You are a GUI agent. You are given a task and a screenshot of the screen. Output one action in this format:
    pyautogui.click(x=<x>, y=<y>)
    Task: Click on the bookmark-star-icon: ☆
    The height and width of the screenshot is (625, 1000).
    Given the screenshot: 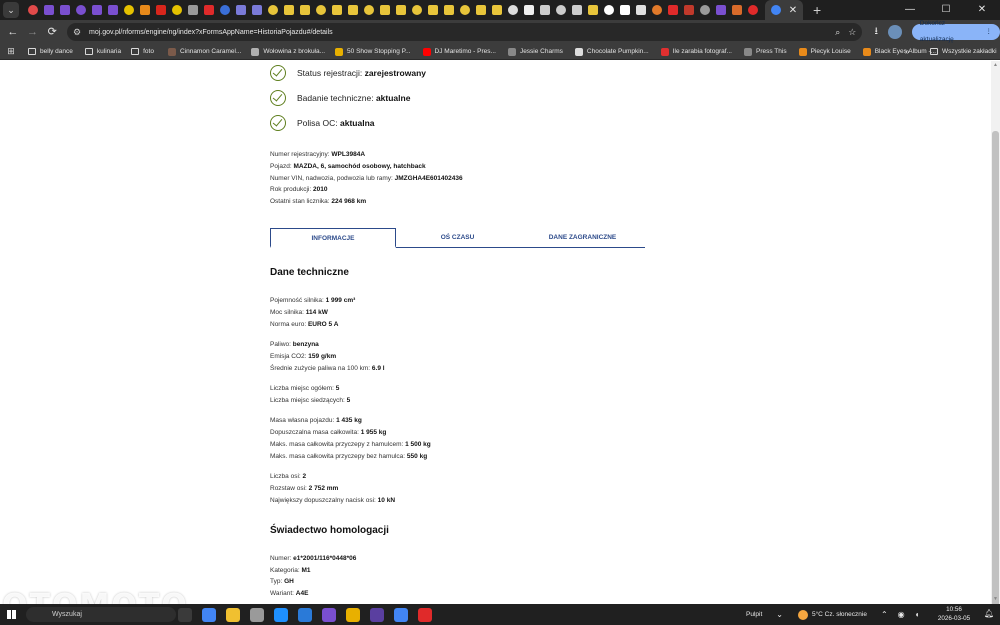 What is the action you would take?
    pyautogui.click(x=852, y=32)
    